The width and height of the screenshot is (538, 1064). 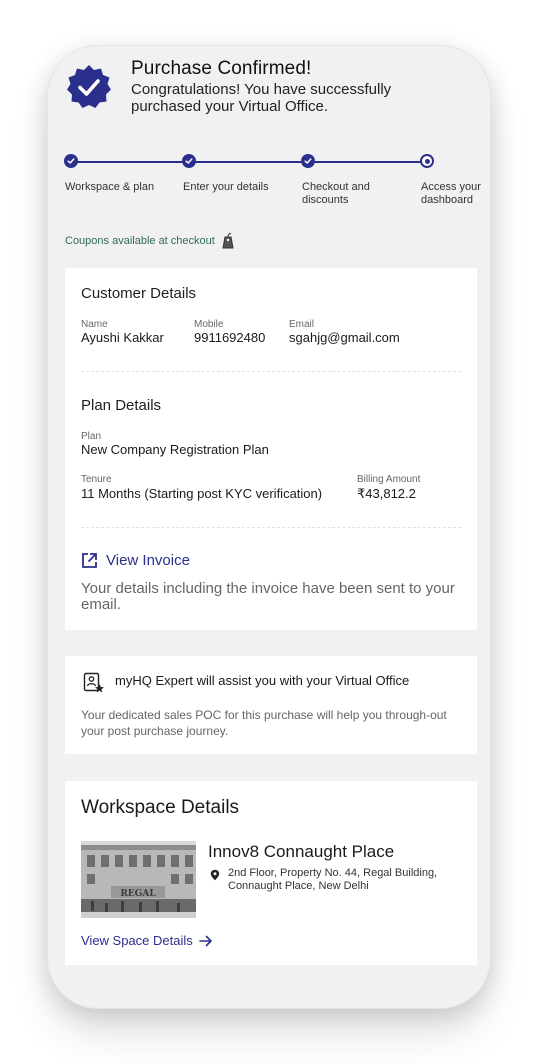 What do you see at coordinates (91, 436) in the screenshot?
I see `plan-label: Plan` at bounding box center [91, 436].